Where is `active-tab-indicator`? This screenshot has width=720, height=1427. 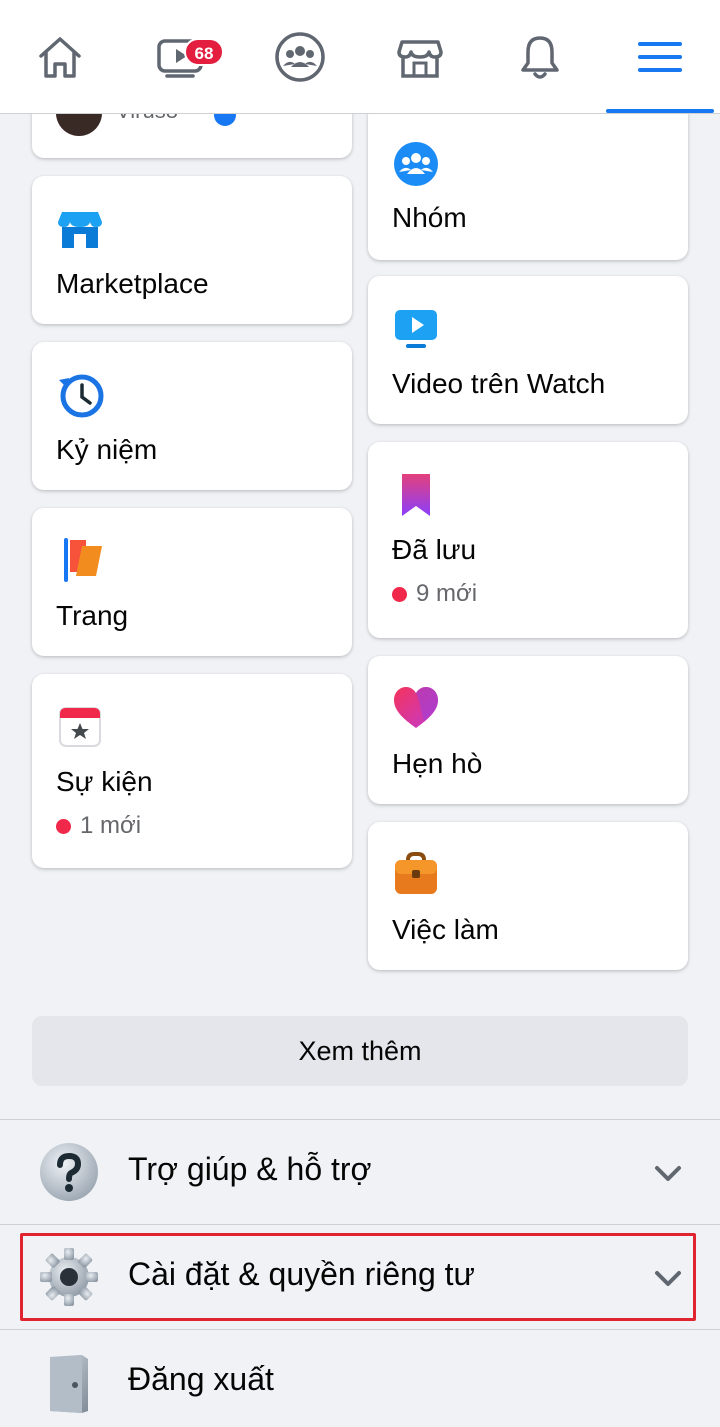
active-tab-indicator is located at coordinates (660, 111).